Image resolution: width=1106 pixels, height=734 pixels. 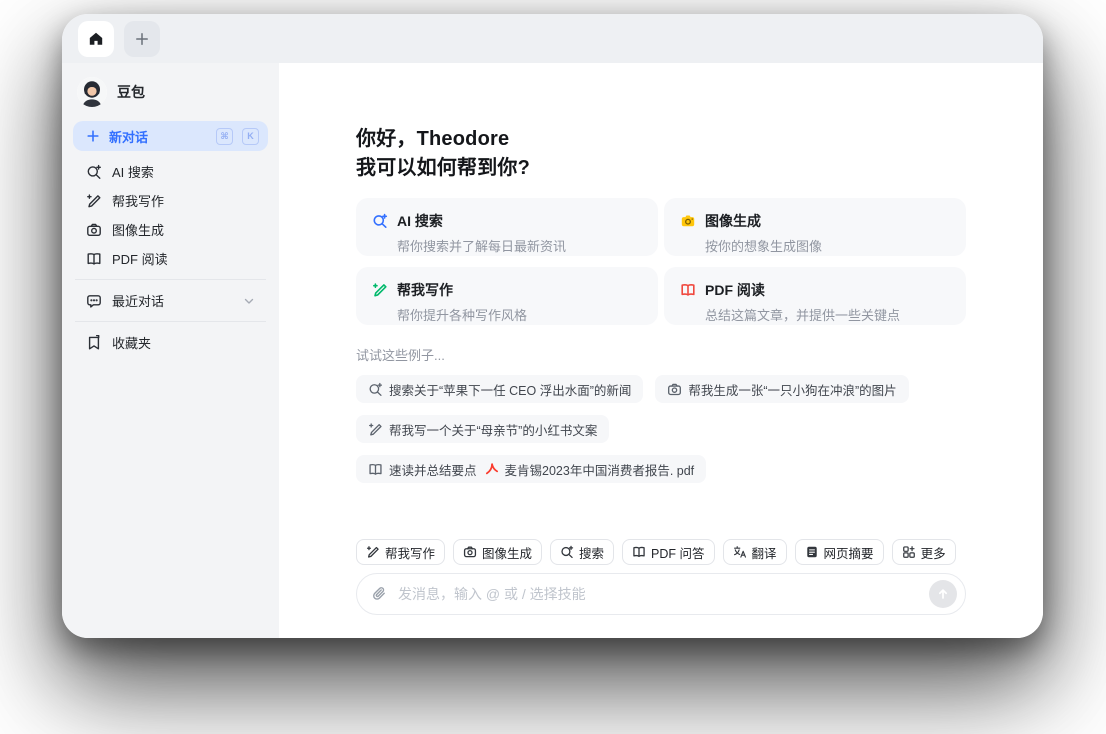 I want to click on skill-chip-write: 帮我写作, so click(x=401, y=552).